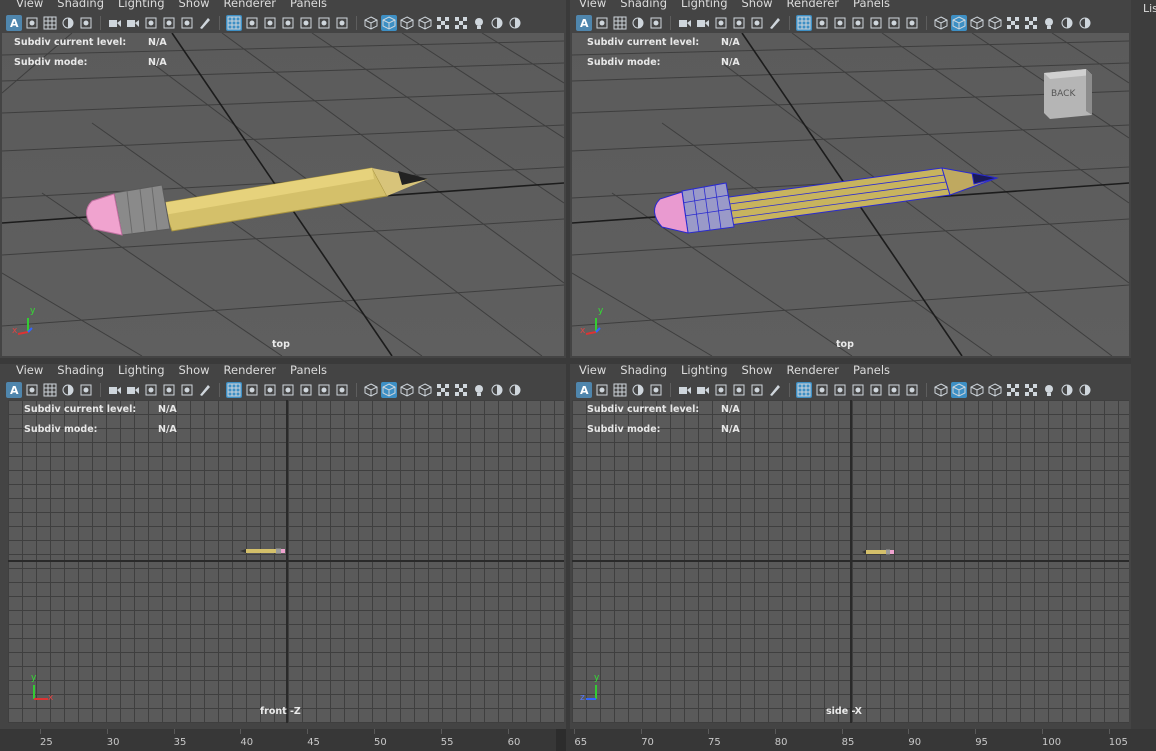  Describe the element at coordinates (1143, 364) in the screenshot. I see `side-panel: Lis` at that location.